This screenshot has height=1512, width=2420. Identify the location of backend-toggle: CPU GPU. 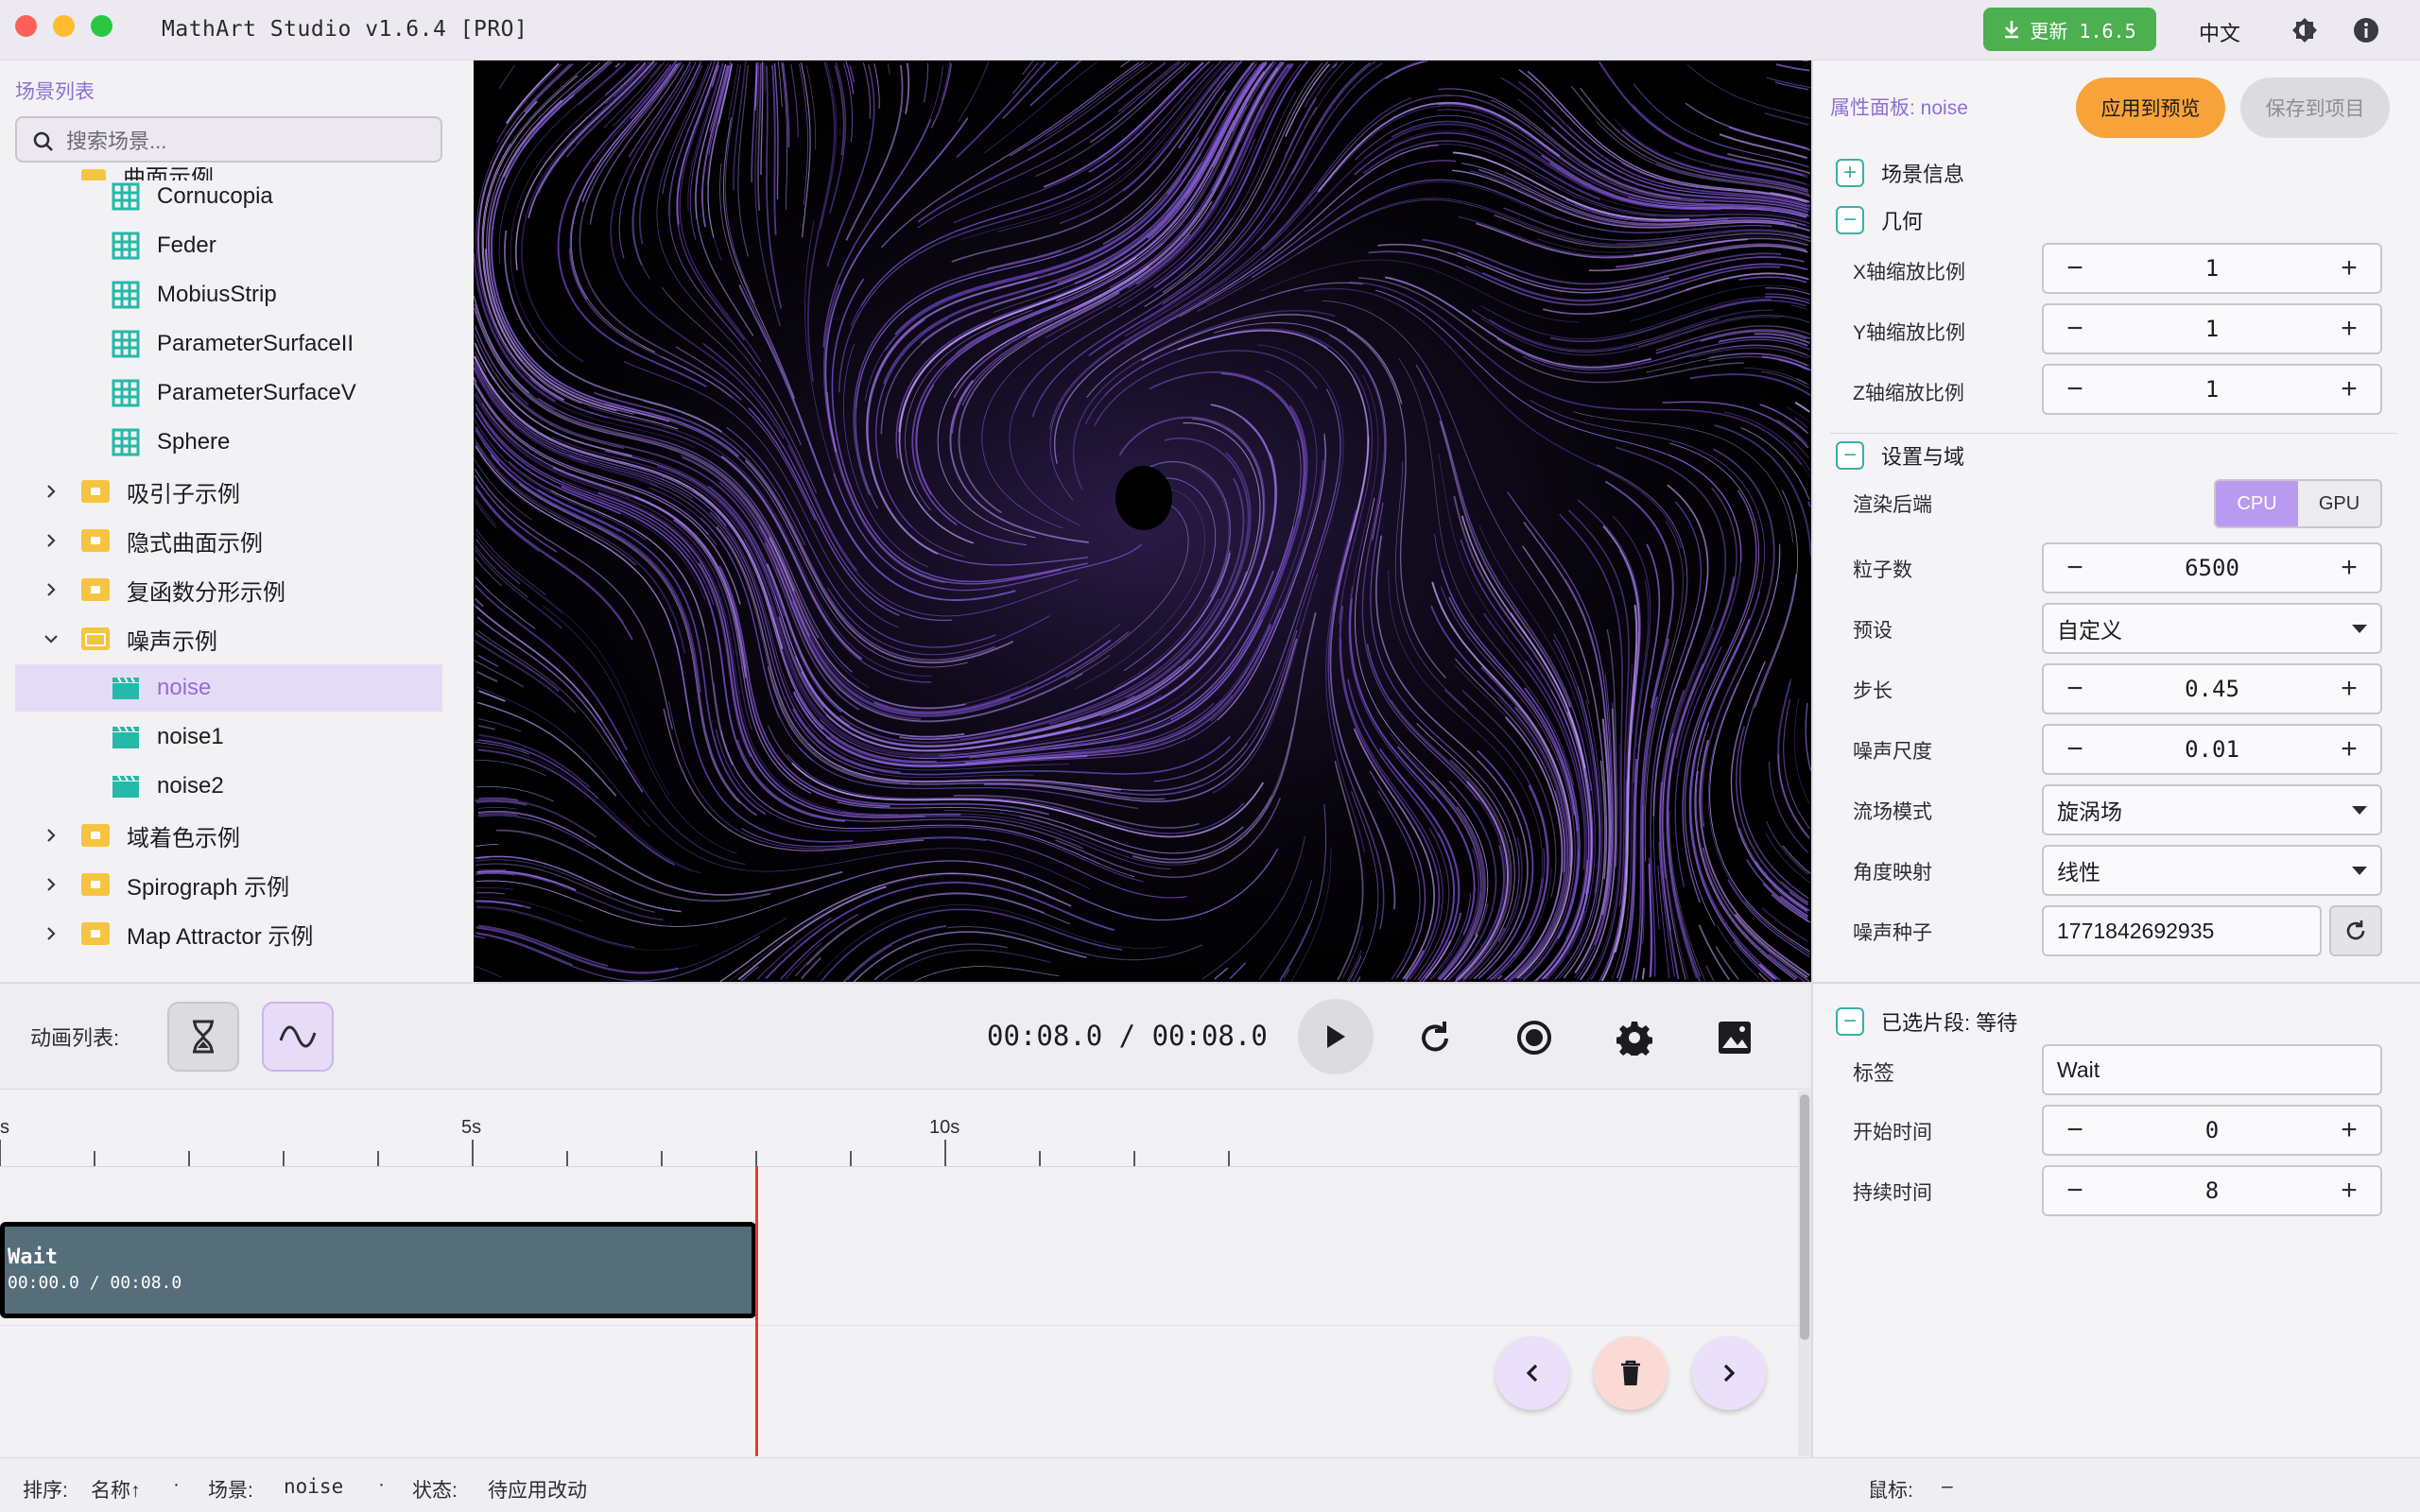
(2298, 503).